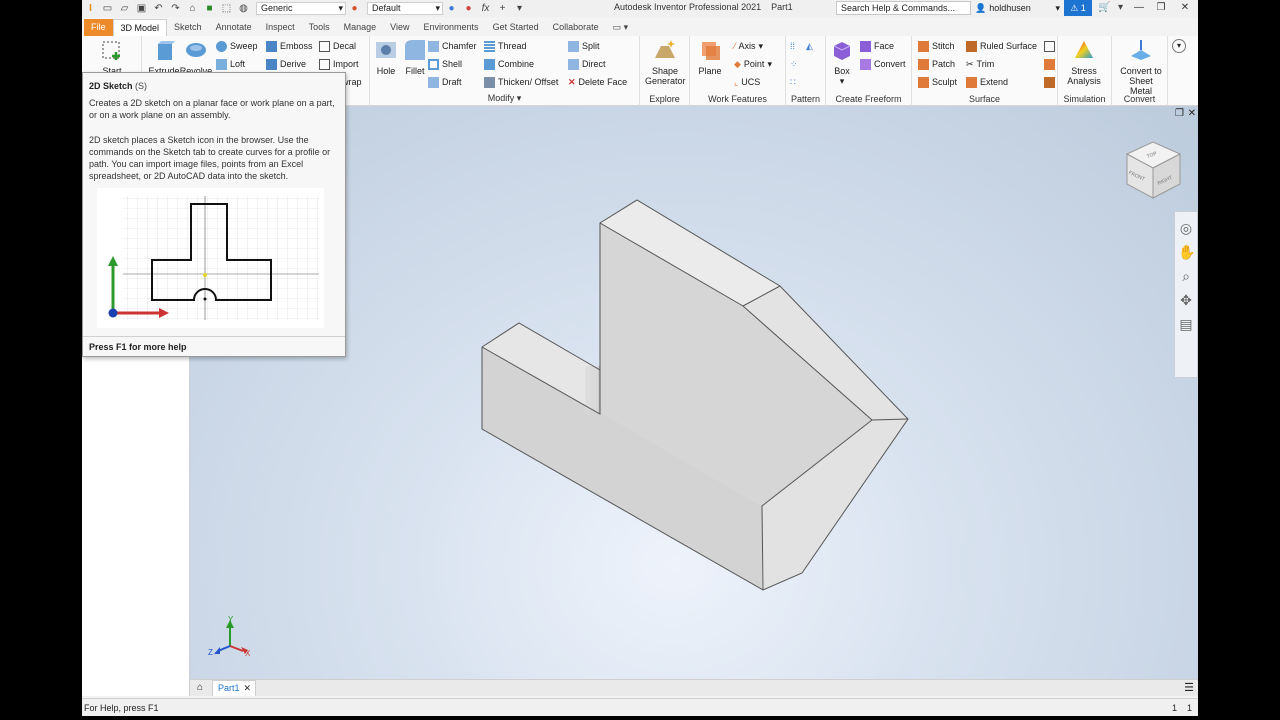  I want to click on close-icon: ✕, so click(247, 688).